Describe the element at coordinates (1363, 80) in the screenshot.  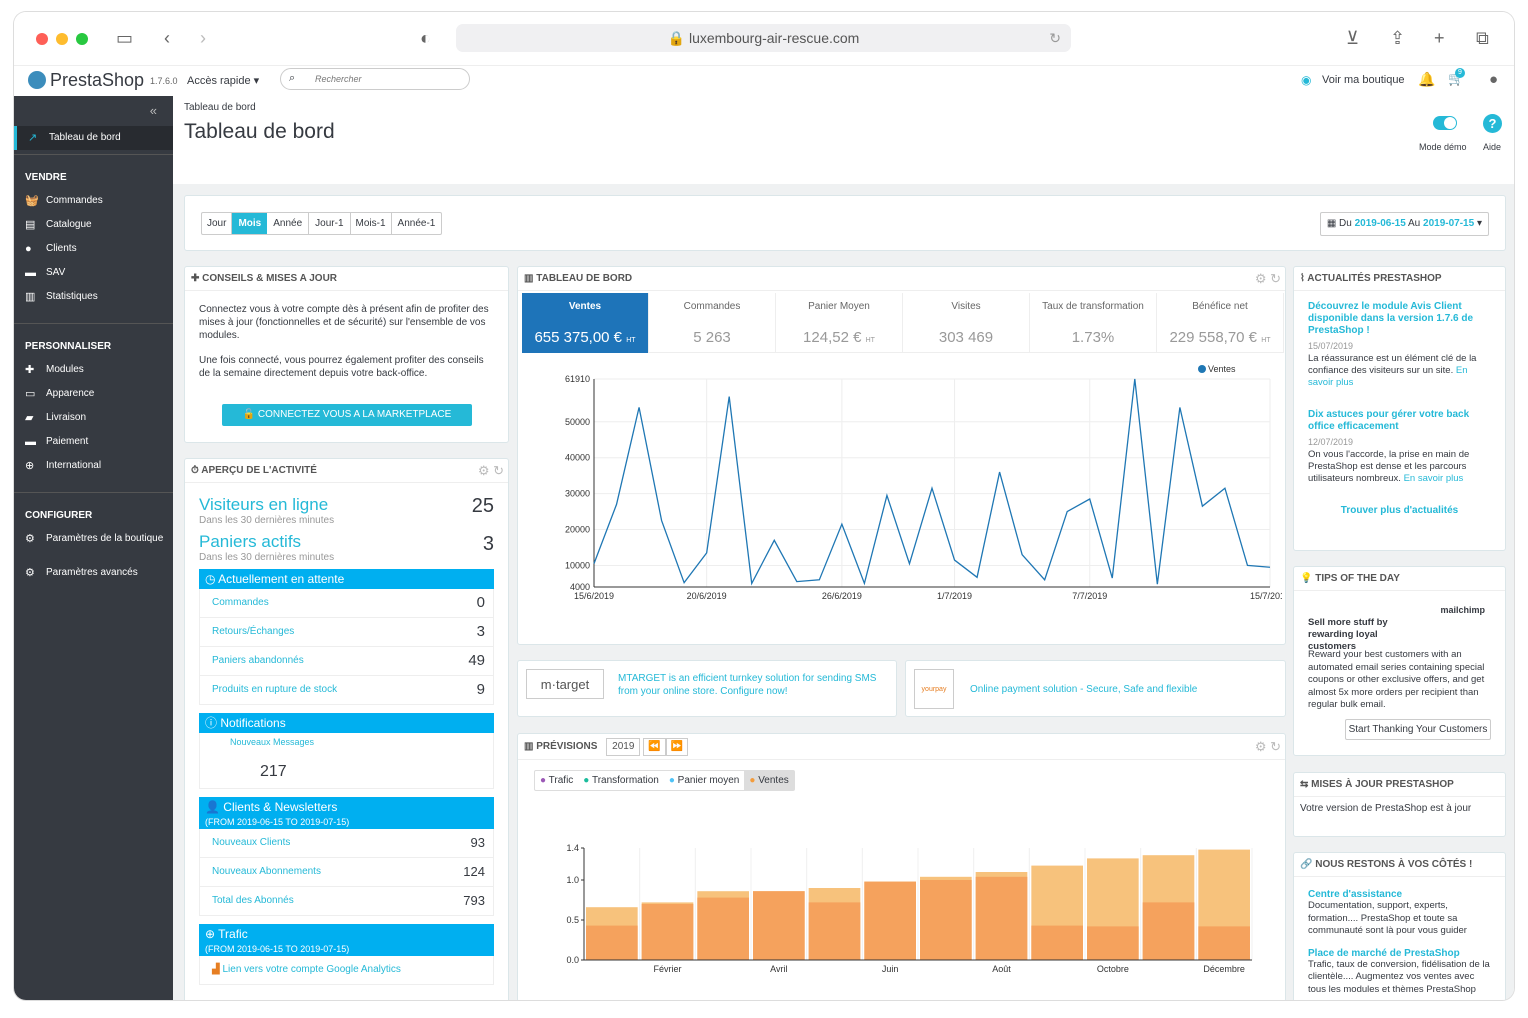
I see `view-shop-link: Voir ma boutique` at that location.